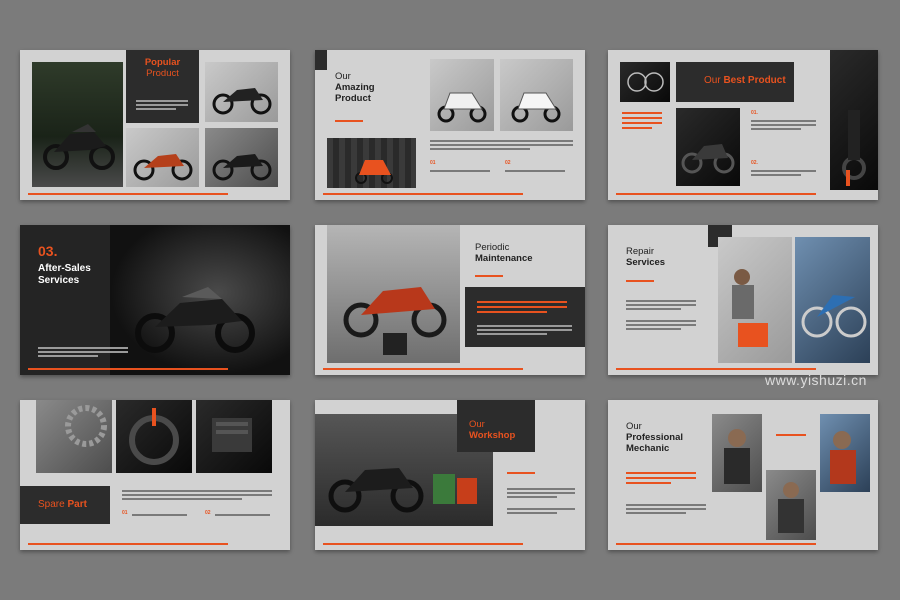 The height and width of the screenshot is (600, 900). I want to click on slide-title: Our Workshop, so click(492, 430).